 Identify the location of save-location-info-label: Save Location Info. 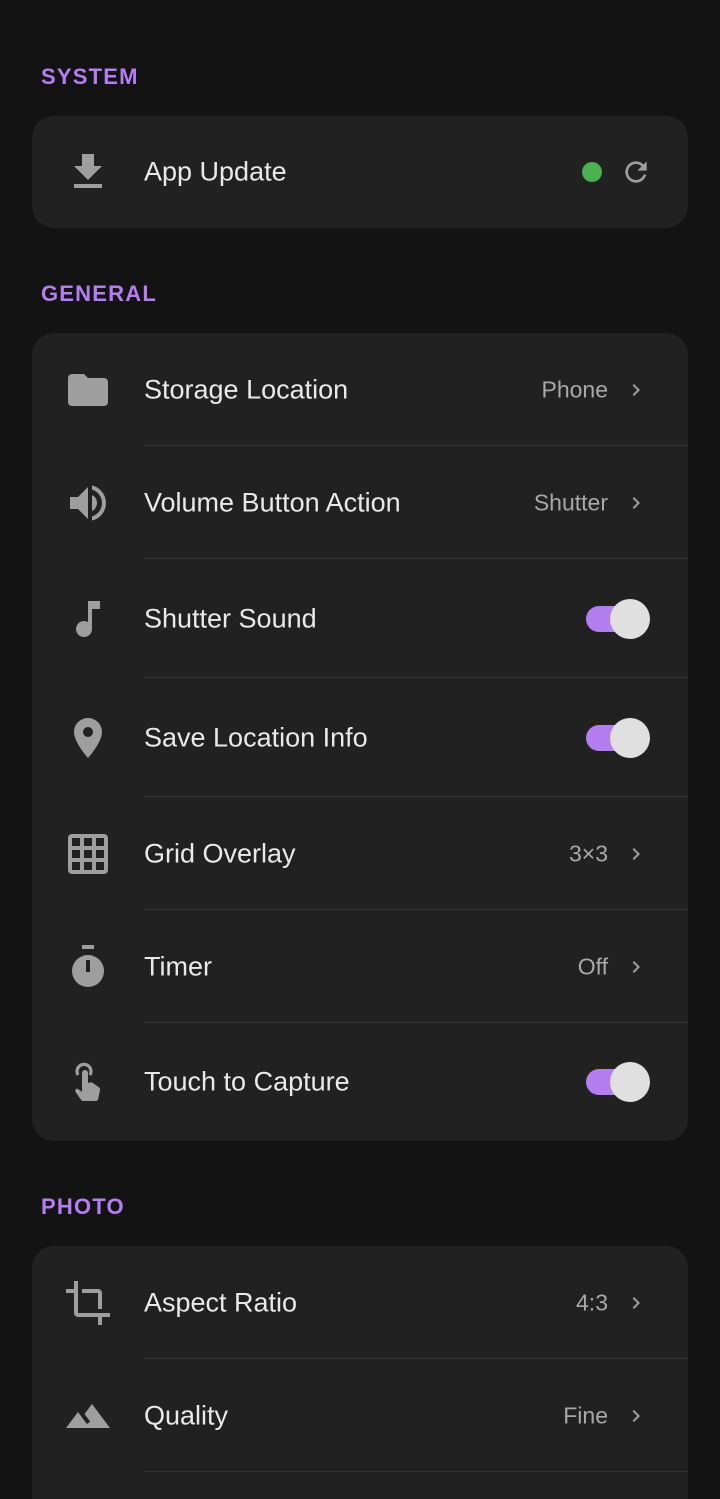
(256, 737).